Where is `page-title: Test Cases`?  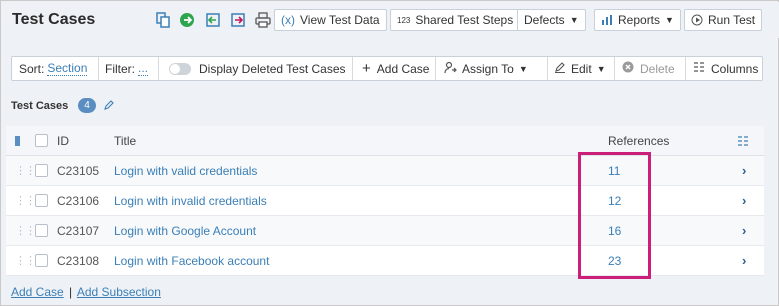 page-title: Test Cases is located at coordinates (54, 19).